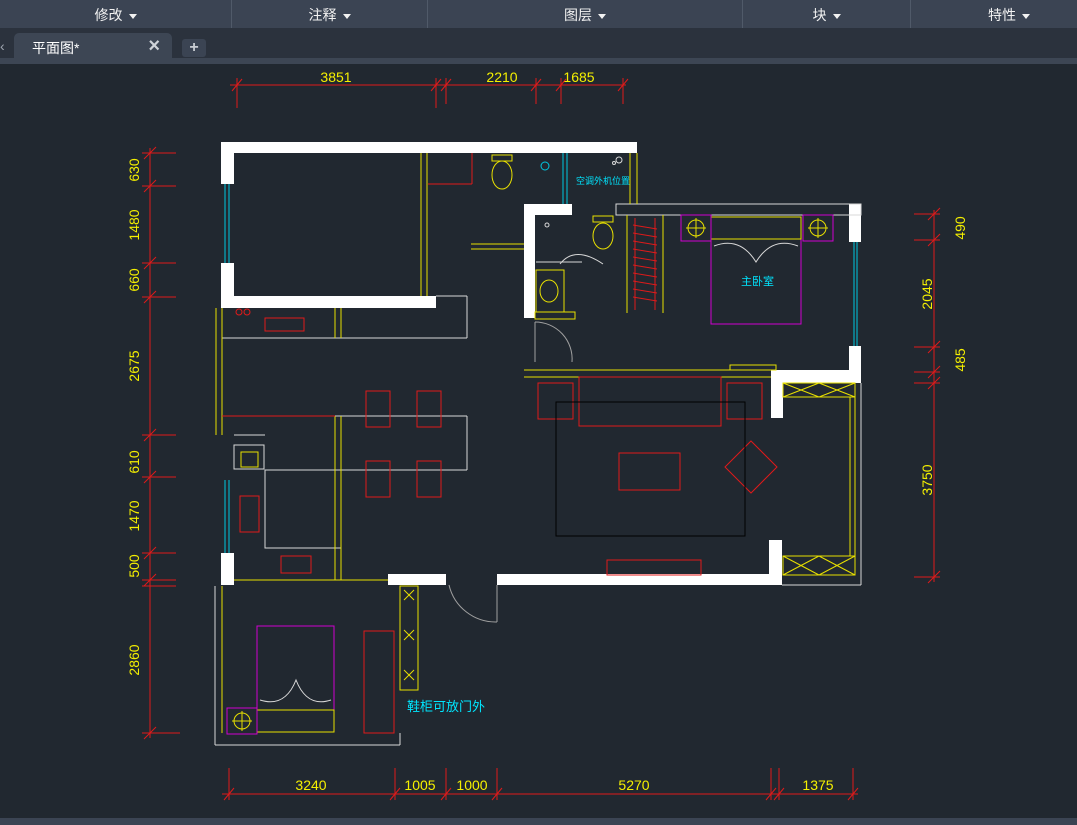  Describe the element at coordinates (756, 270) in the screenshot. I see `master-bed` at that location.